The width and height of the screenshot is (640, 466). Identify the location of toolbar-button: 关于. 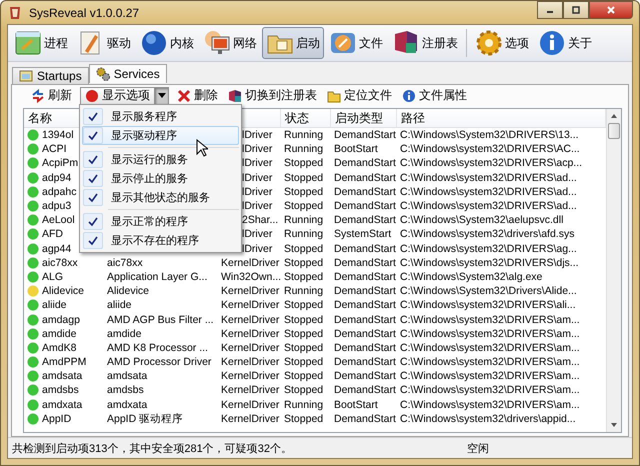
(565, 43).